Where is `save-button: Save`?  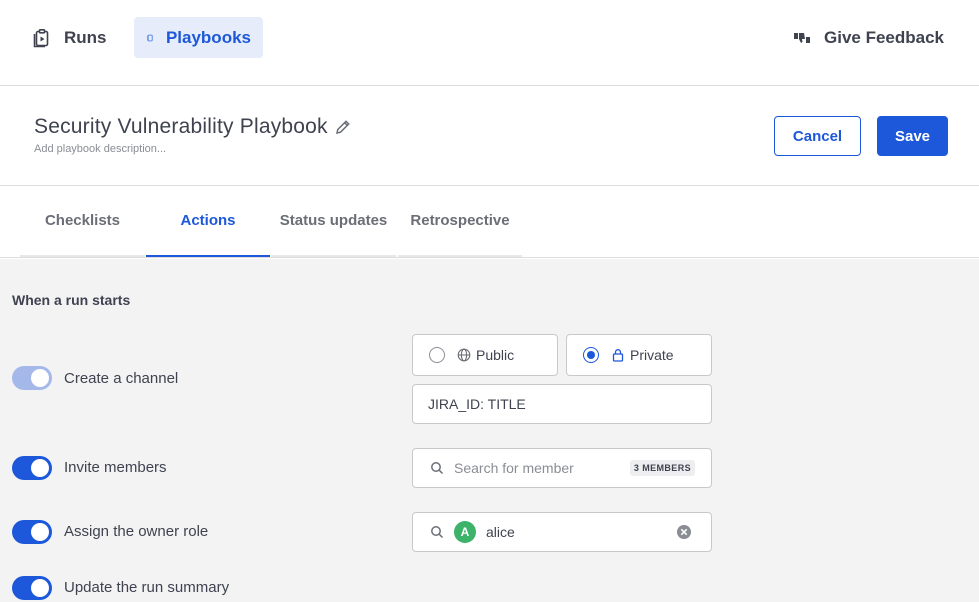
save-button: Save is located at coordinates (912, 136).